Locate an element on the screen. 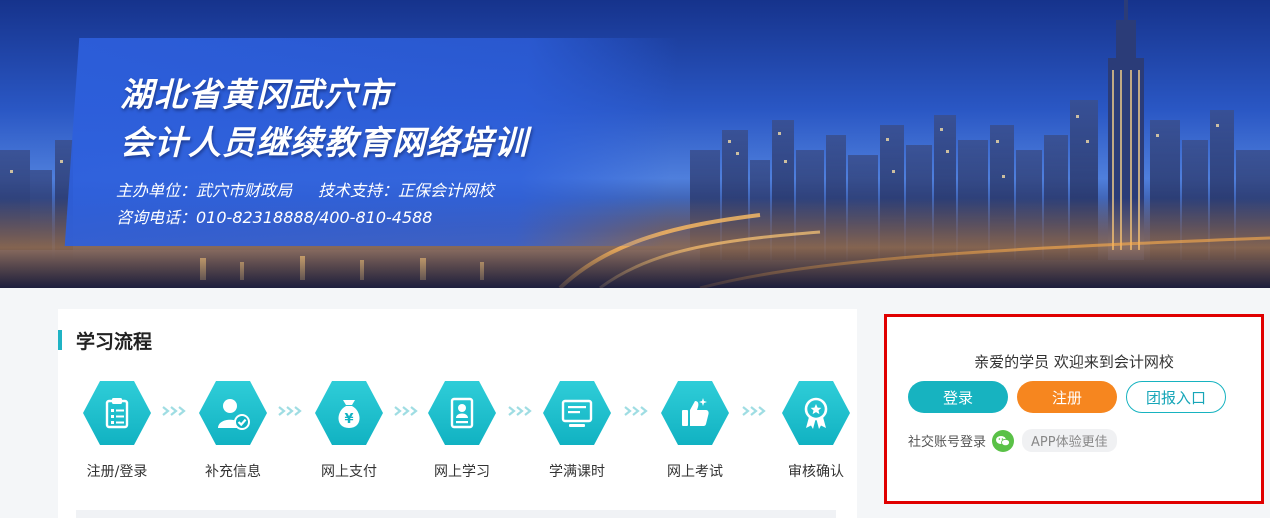 The height and width of the screenshot is (518, 1270). clipboard-icon is located at coordinates (117, 413).